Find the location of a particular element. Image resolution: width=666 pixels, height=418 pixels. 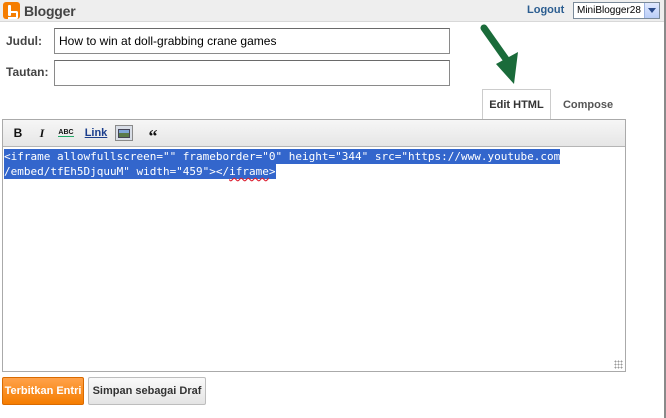

image-icon is located at coordinates (124, 133).